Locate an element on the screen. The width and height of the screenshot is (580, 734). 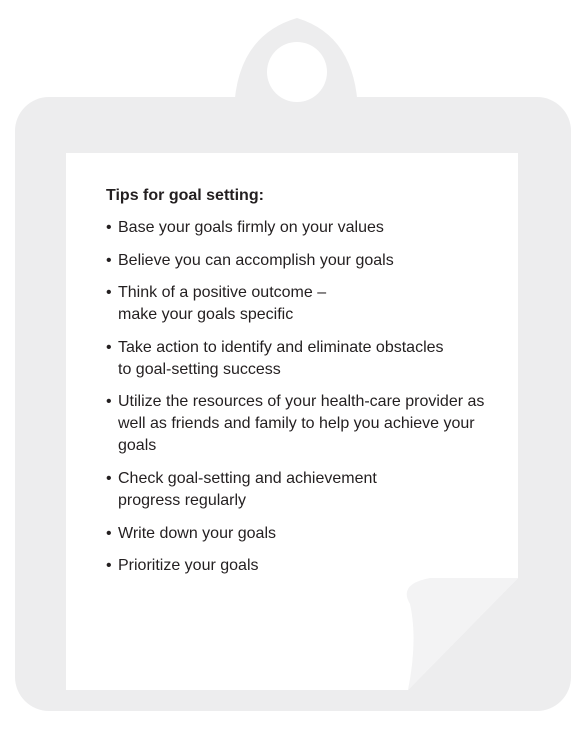
tip-item: • Prioritize your goals is located at coordinates (316, 566).